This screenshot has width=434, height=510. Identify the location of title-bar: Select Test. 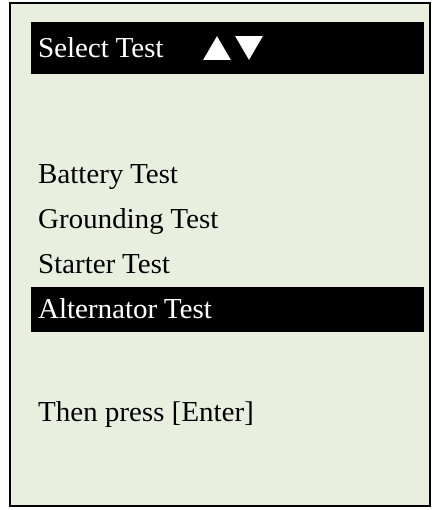
(227, 48).